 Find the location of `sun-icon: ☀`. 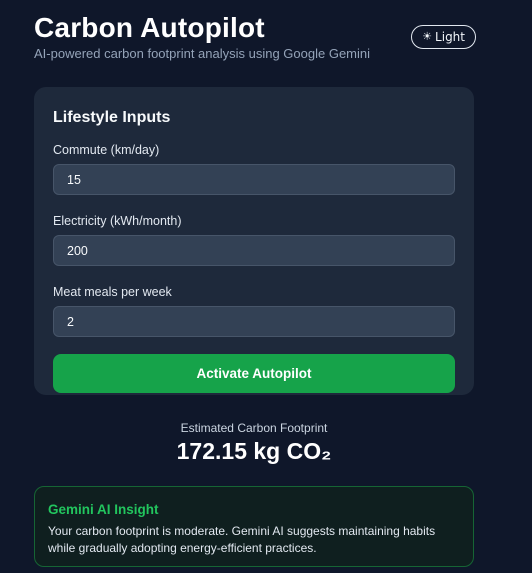

sun-icon: ☀ is located at coordinates (427, 36).